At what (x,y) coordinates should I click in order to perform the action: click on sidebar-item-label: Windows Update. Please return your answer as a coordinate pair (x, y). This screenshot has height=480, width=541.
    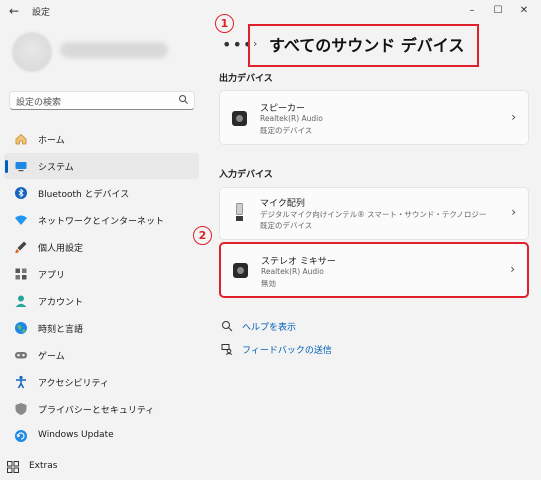
    Looking at the image, I should click on (76, 435).